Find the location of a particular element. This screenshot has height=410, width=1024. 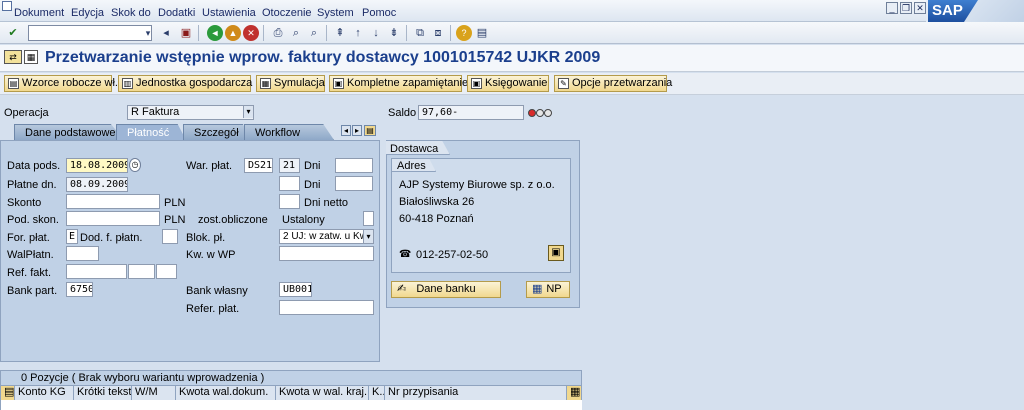

for-plat-field: E is located at coordinates (72, 236).